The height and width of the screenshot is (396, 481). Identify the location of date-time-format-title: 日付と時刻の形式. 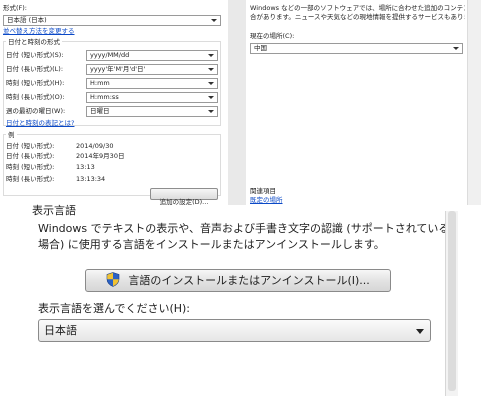
(34, 42).